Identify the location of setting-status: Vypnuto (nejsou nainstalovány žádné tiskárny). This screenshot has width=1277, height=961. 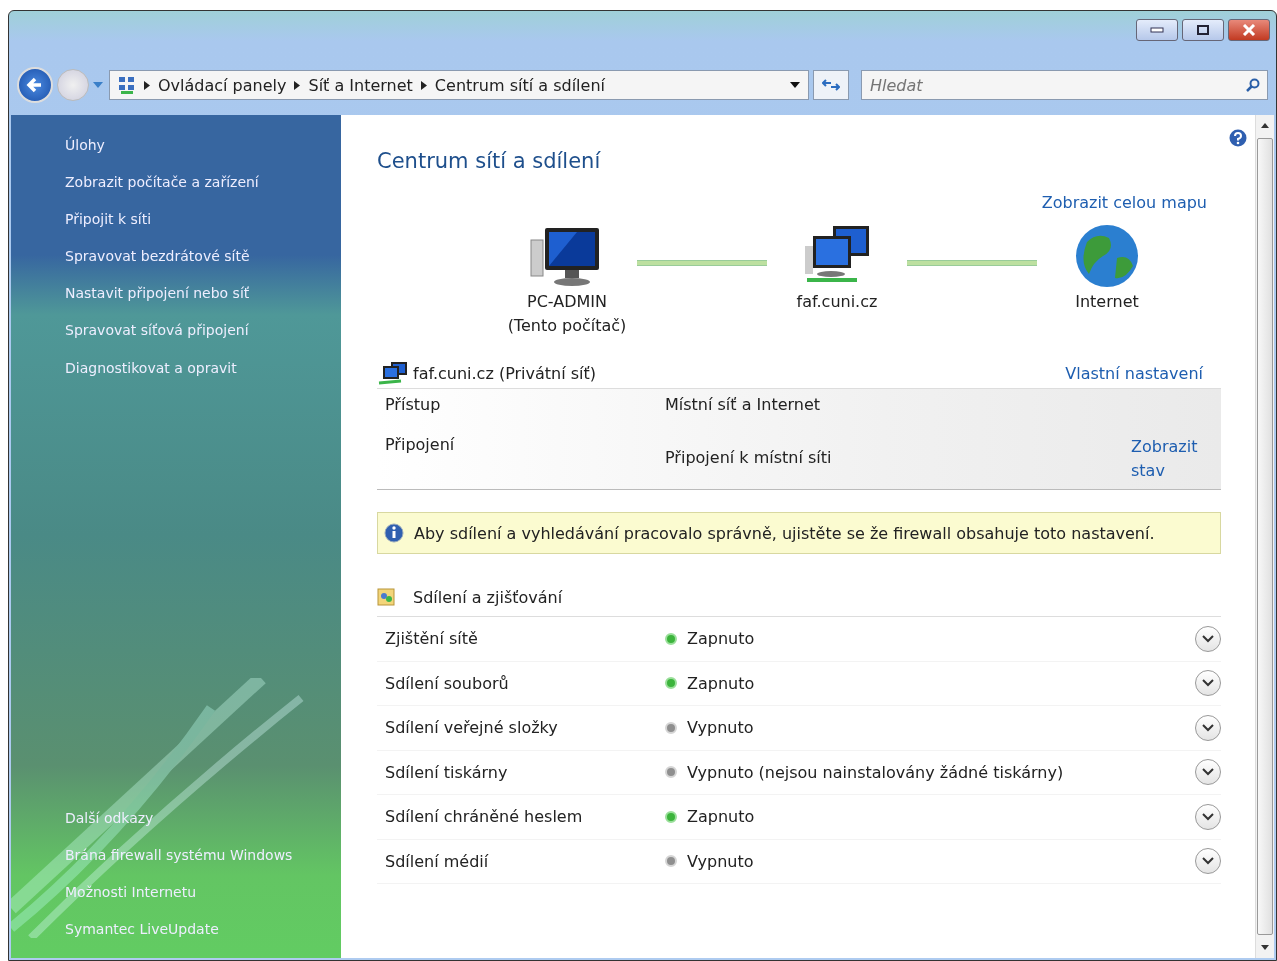
(875, 772).